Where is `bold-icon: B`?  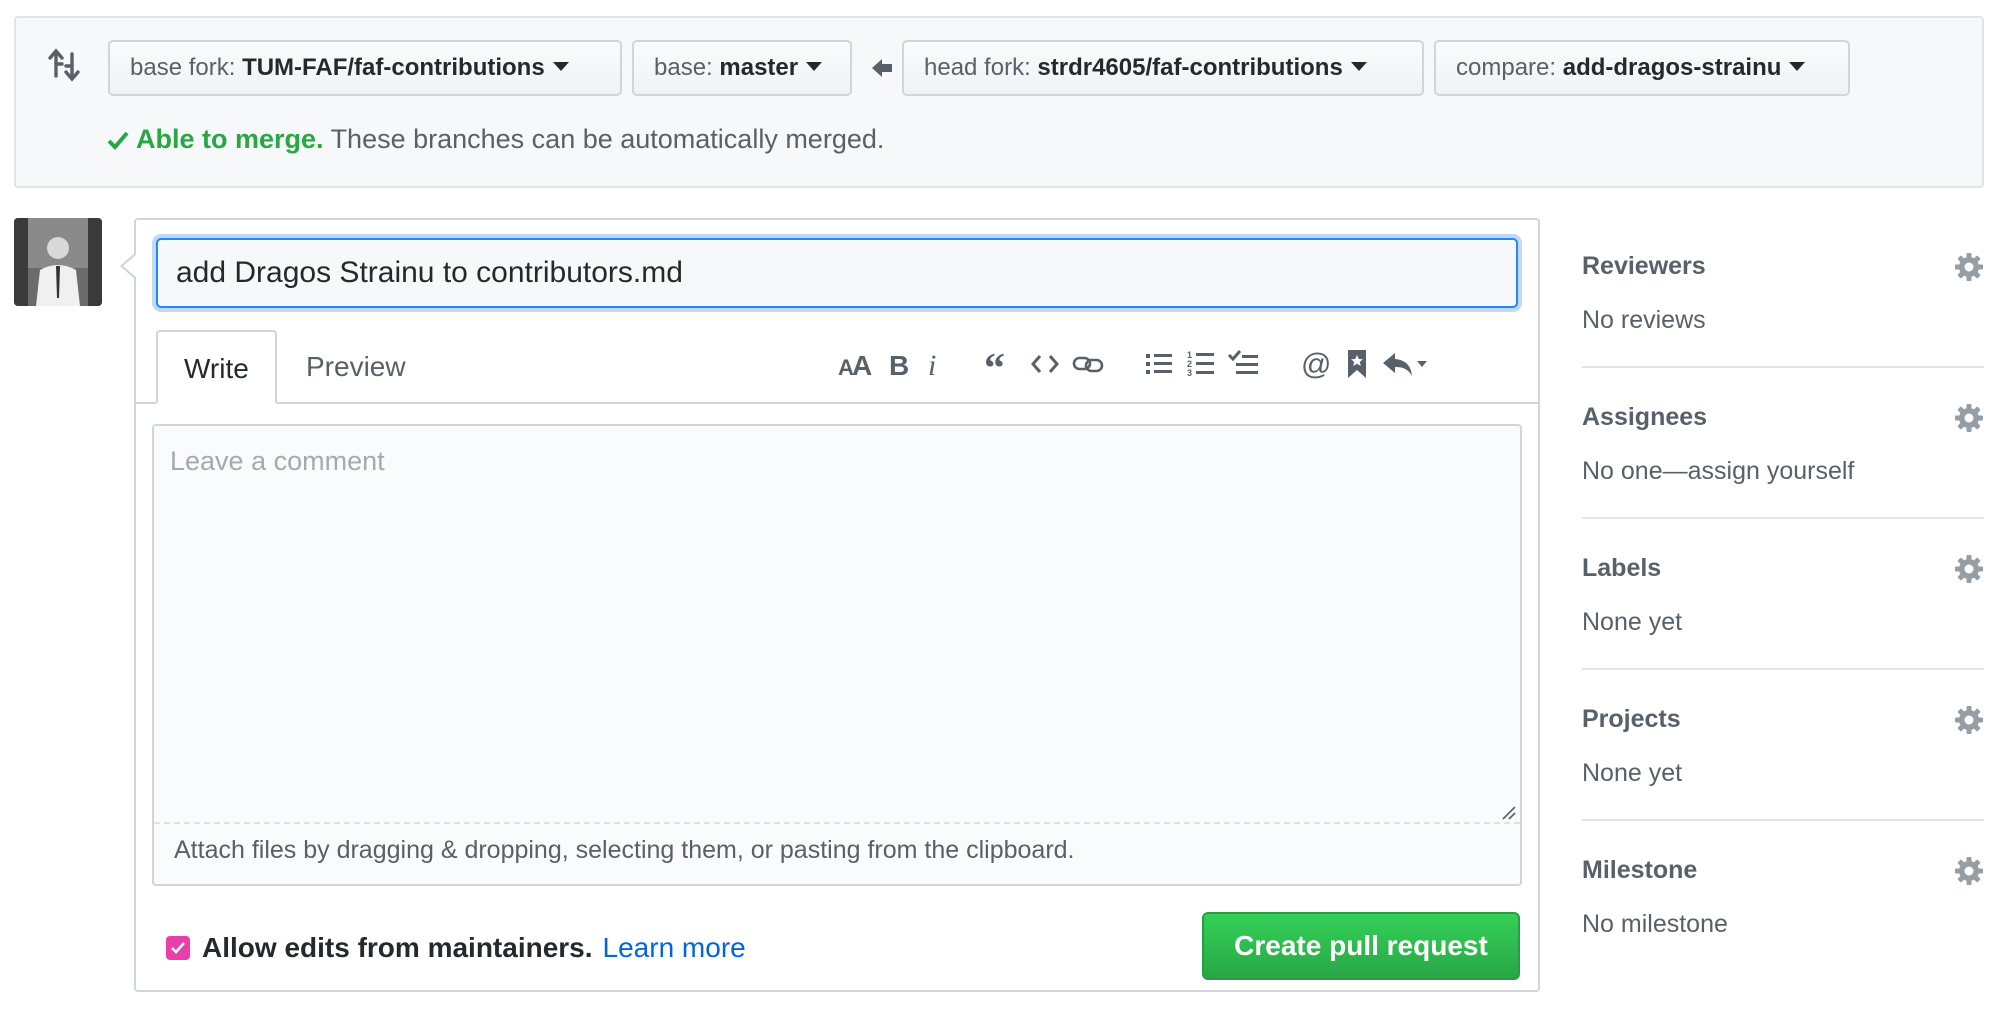
bold-icon: B is located at coordinates (899, 364).